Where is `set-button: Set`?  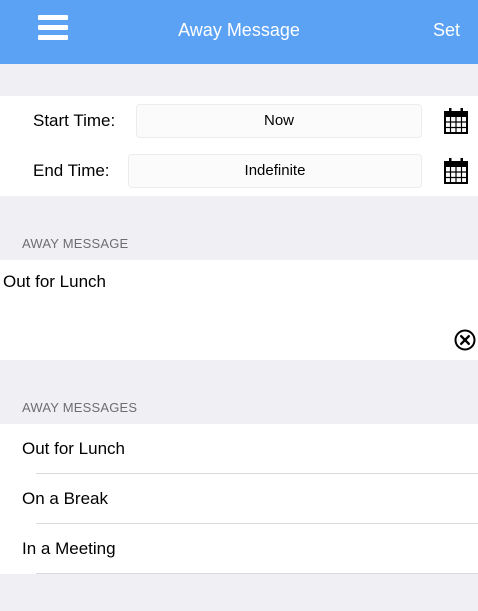 set-button: Set is located at coordinates (446, 30).